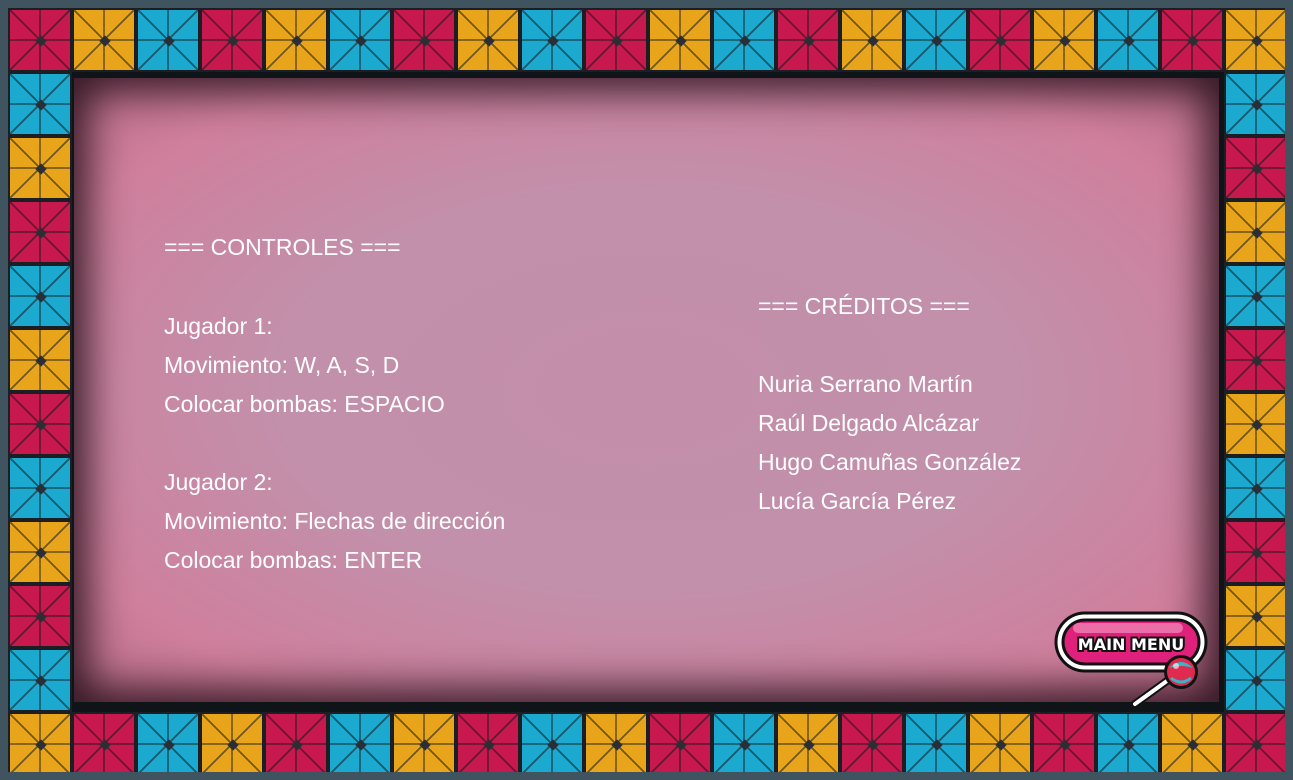  I want to click on main-menu-label: MAIN MENU, so click(1131, 644).